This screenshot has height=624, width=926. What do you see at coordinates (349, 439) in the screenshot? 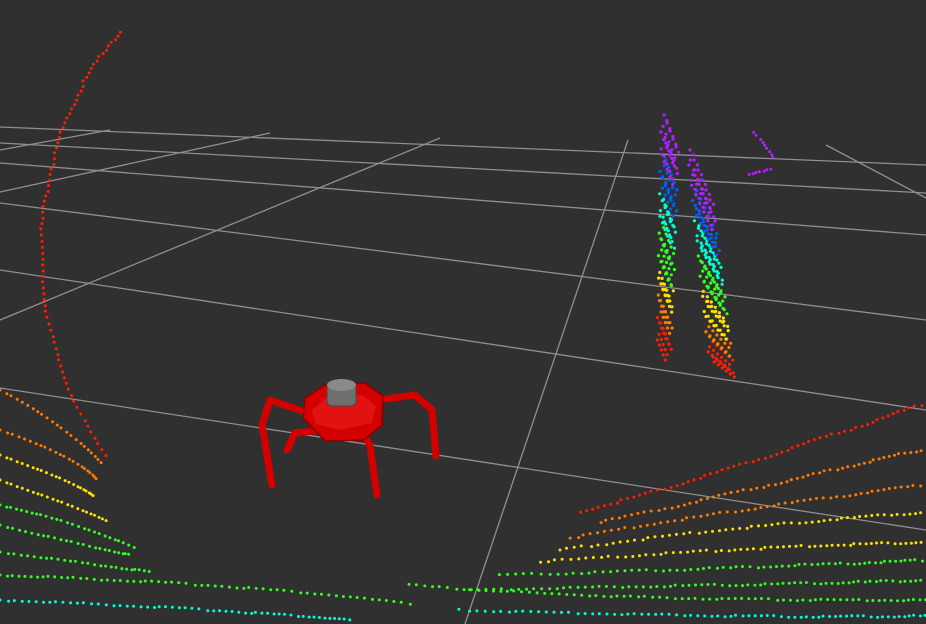
I see `hexapod-robot` at bounding box center [349, 439].